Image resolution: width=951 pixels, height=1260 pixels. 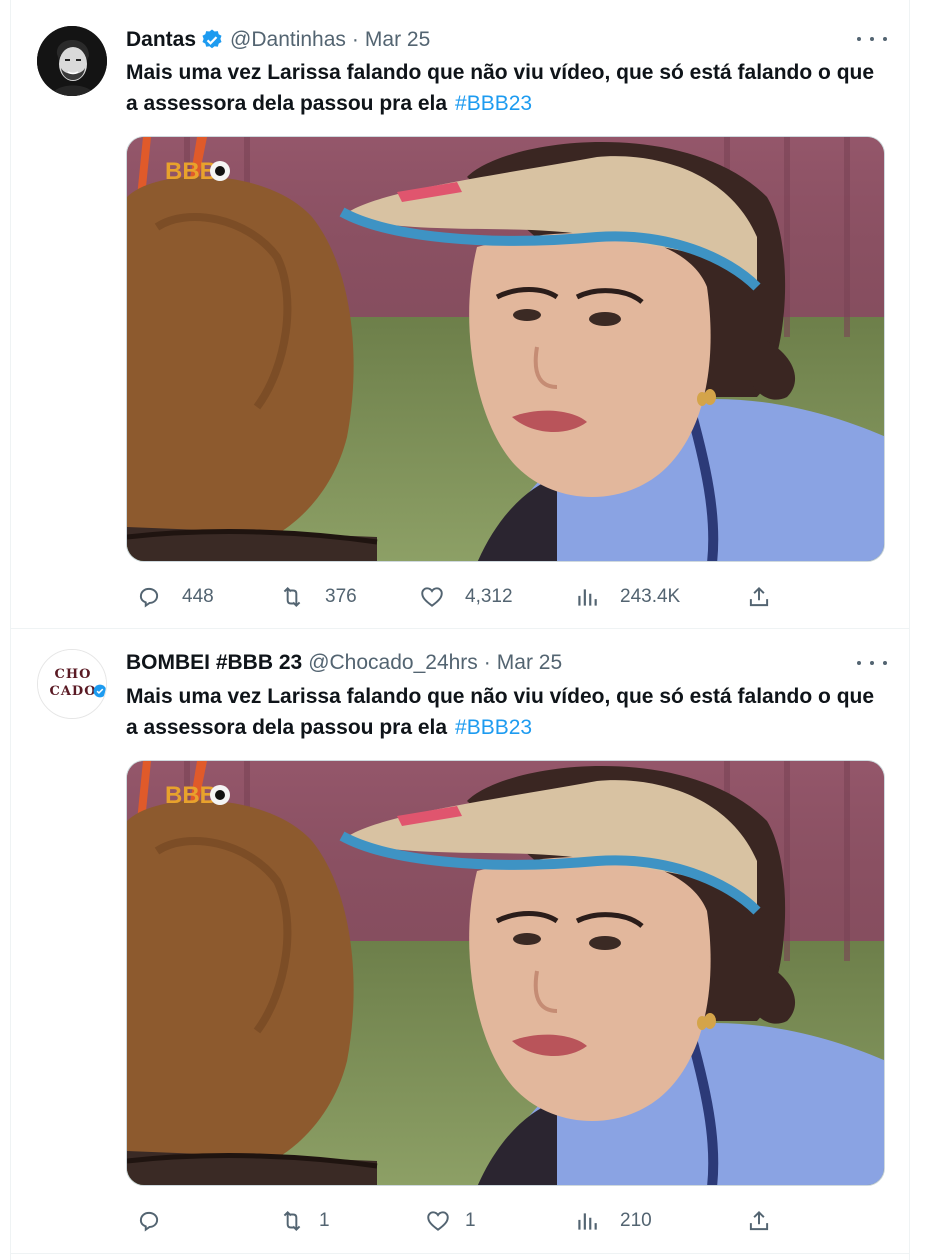 I want to click on views-button: 243.4K, so click(x=627, y=597).